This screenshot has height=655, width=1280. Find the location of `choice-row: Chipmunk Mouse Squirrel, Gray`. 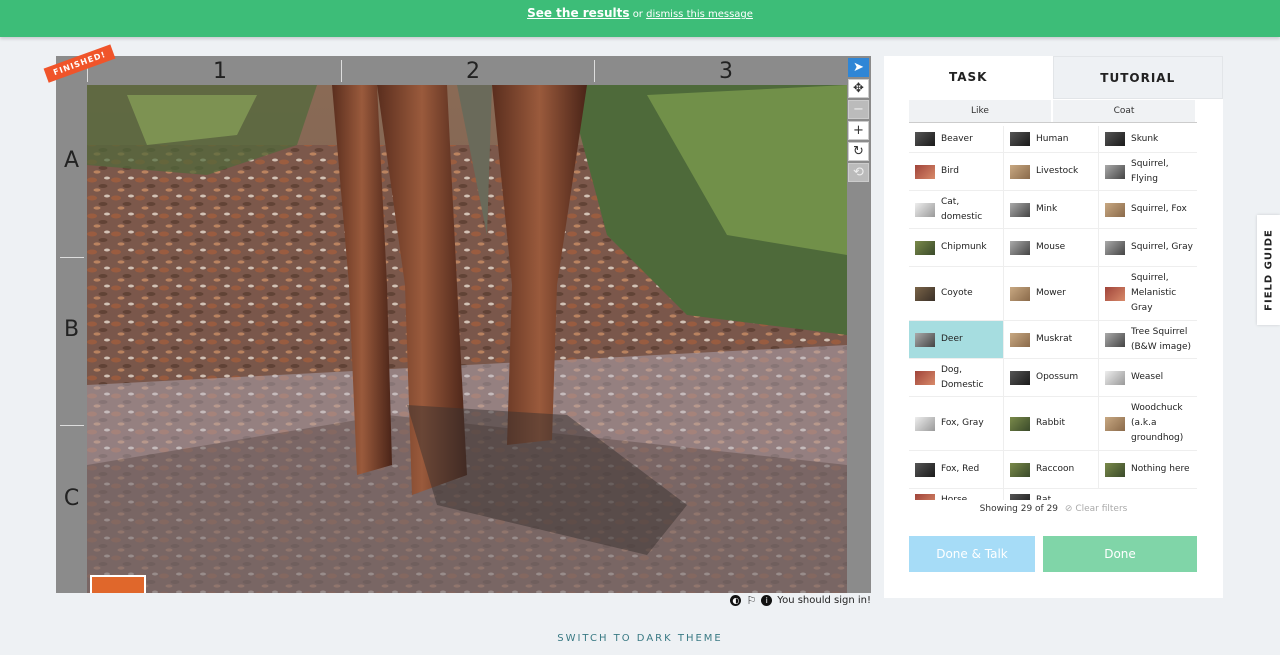

choice-row: Chipmunk Mouse Squirrel, Gray is located at coordinates (1053, 248).